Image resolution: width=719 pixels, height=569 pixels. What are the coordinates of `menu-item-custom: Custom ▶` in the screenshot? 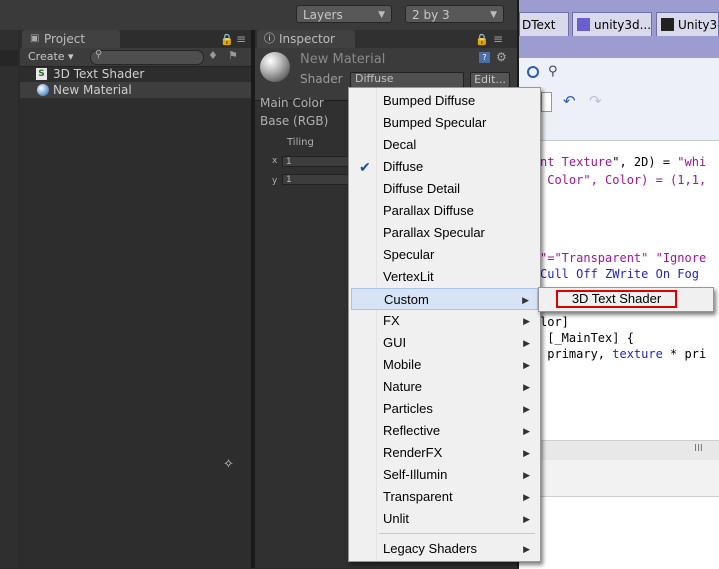 It's located at (444, 299).